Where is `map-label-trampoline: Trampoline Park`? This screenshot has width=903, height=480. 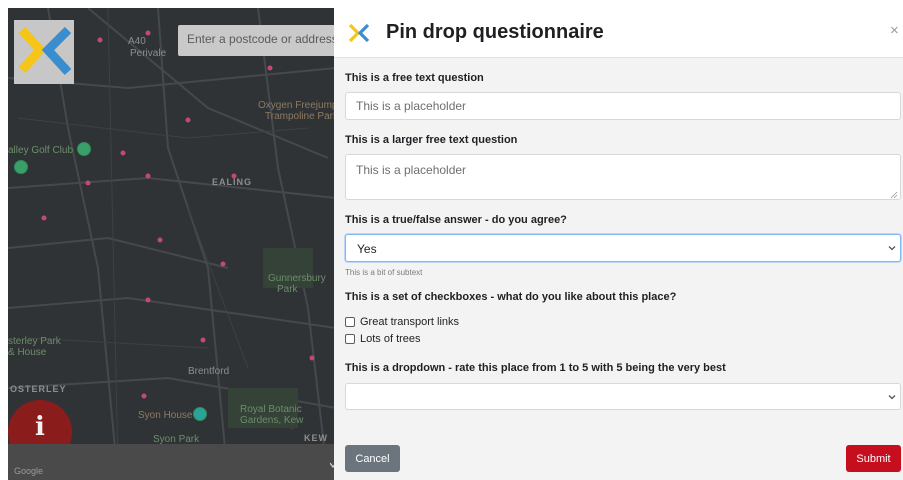 map-label-trampoline: Trampoline Park is located at coordinates (300, 116).